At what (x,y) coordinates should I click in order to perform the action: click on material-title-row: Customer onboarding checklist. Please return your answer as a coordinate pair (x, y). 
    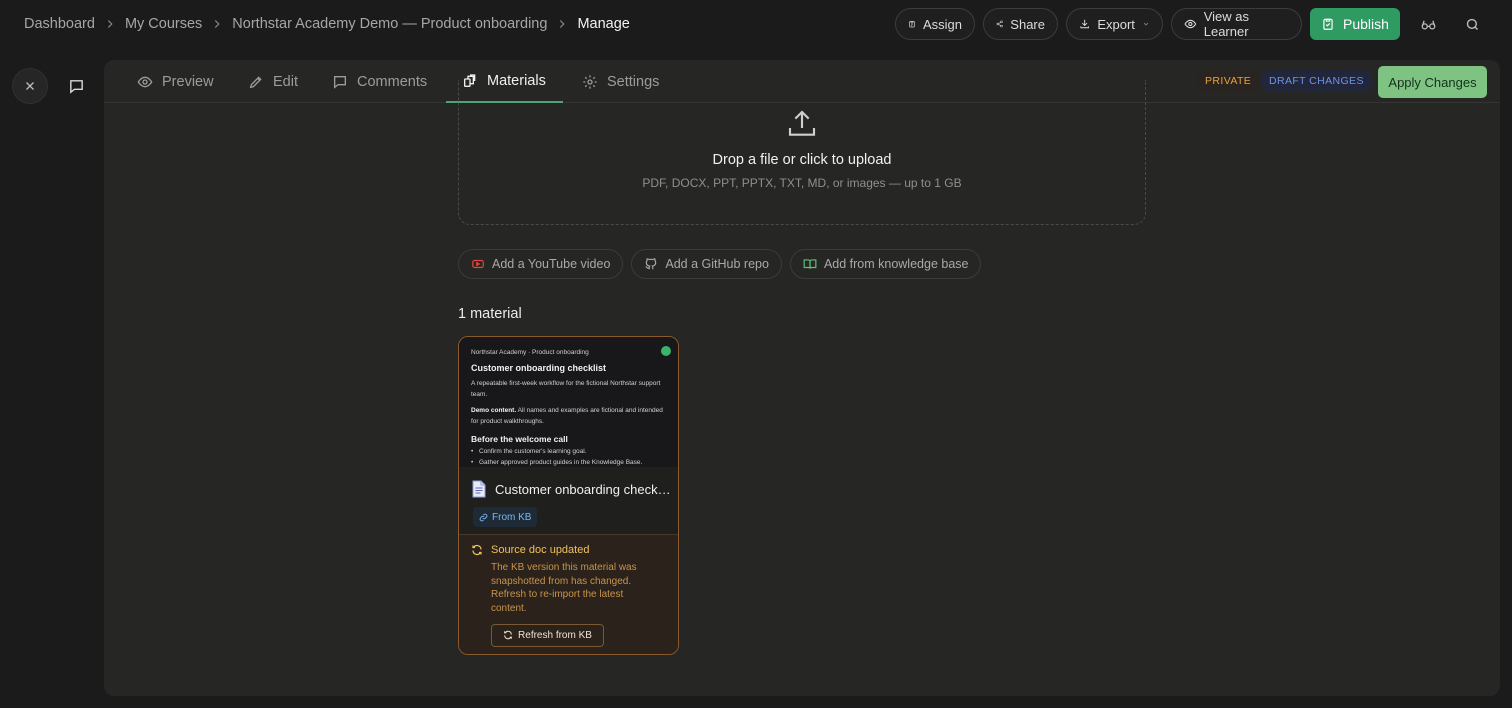
    Looking at the image, I should click on (571, 489).